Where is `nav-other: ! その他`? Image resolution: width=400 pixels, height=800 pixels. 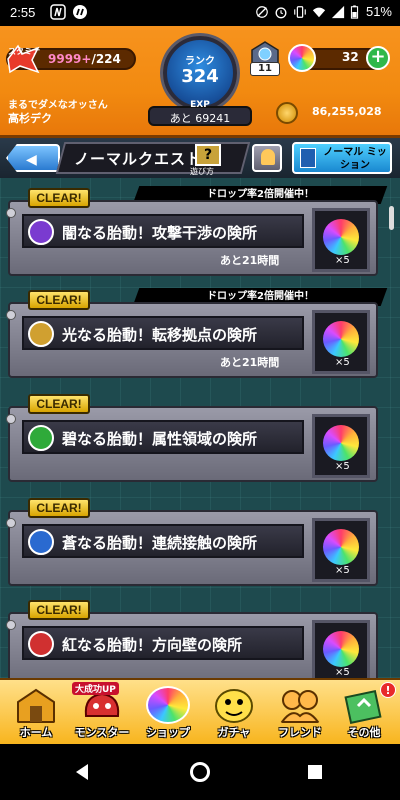 nav-other: ! その他 is located at coordinates (364, 712).